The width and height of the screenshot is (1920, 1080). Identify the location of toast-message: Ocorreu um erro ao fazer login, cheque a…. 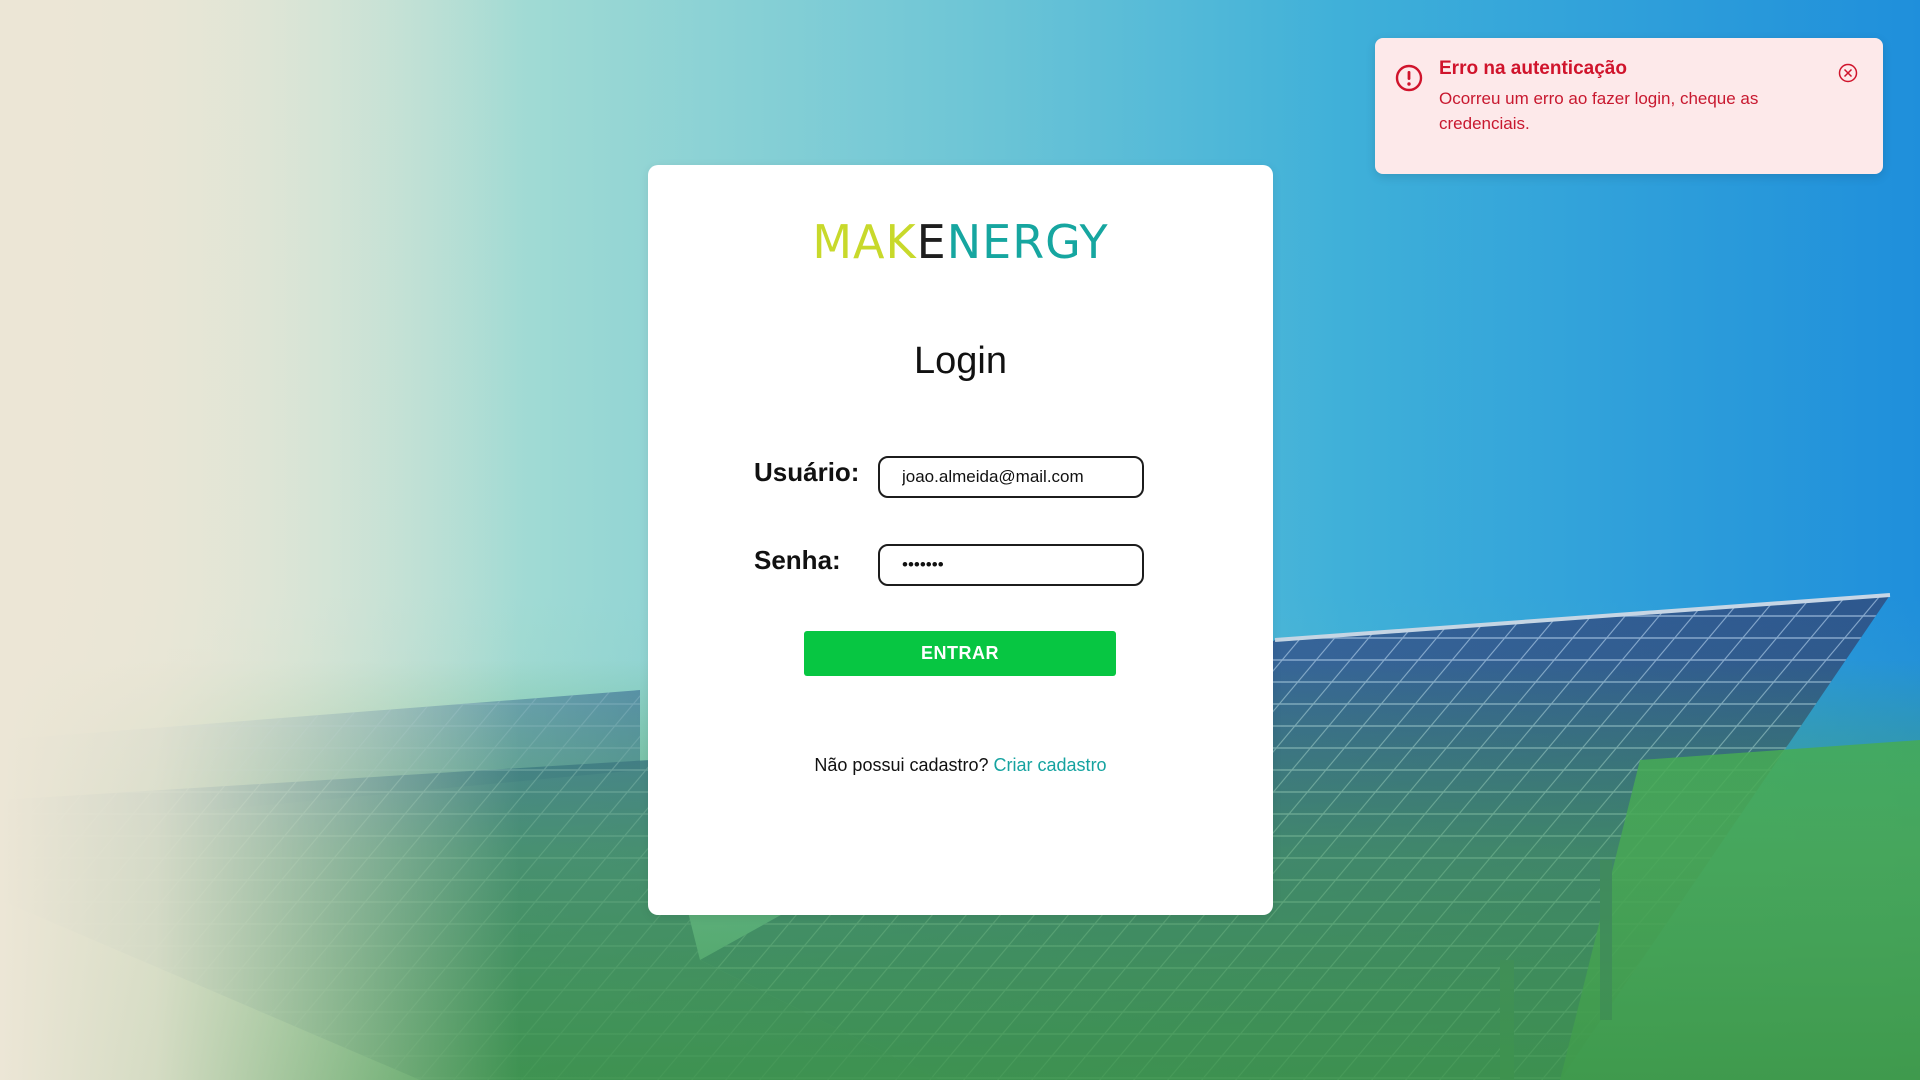
(1599, 111).